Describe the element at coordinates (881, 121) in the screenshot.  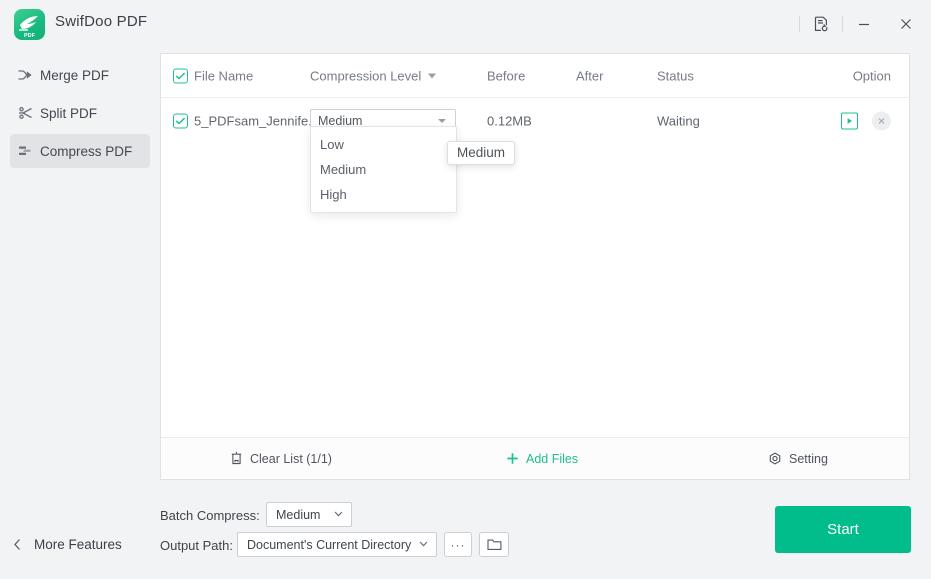
I see `remove-row-icon` at that location.